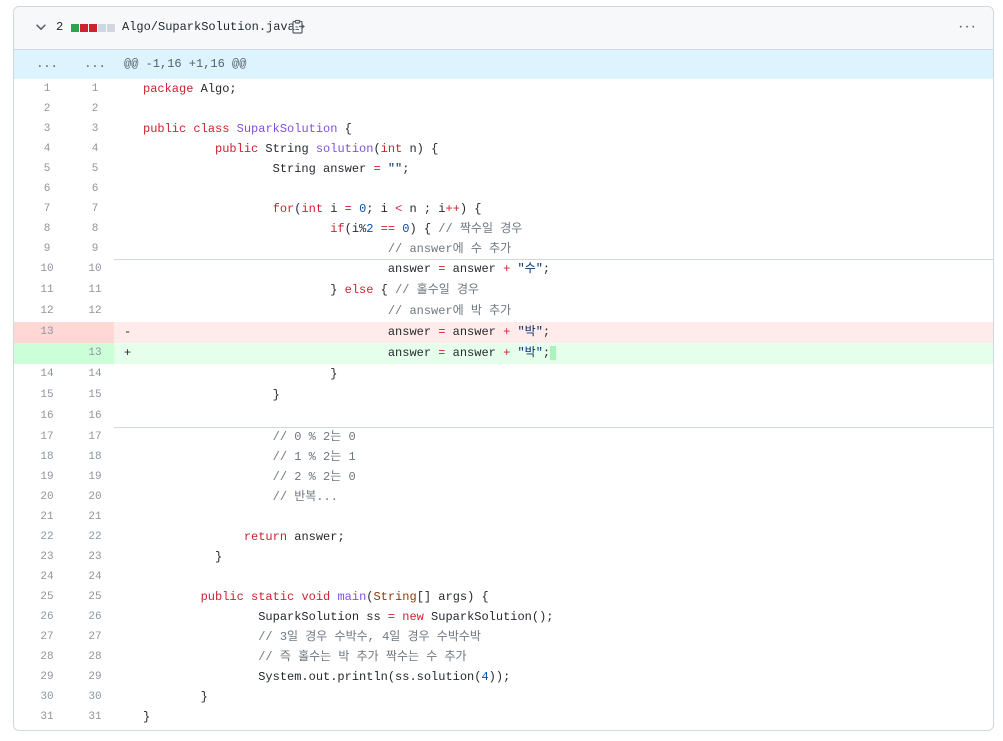 The image size is (1003, 741). What do you see at coordinates (503, 517) in the screenshot?
I see `diff-line: 21 21` at bounding box center [503, 517].